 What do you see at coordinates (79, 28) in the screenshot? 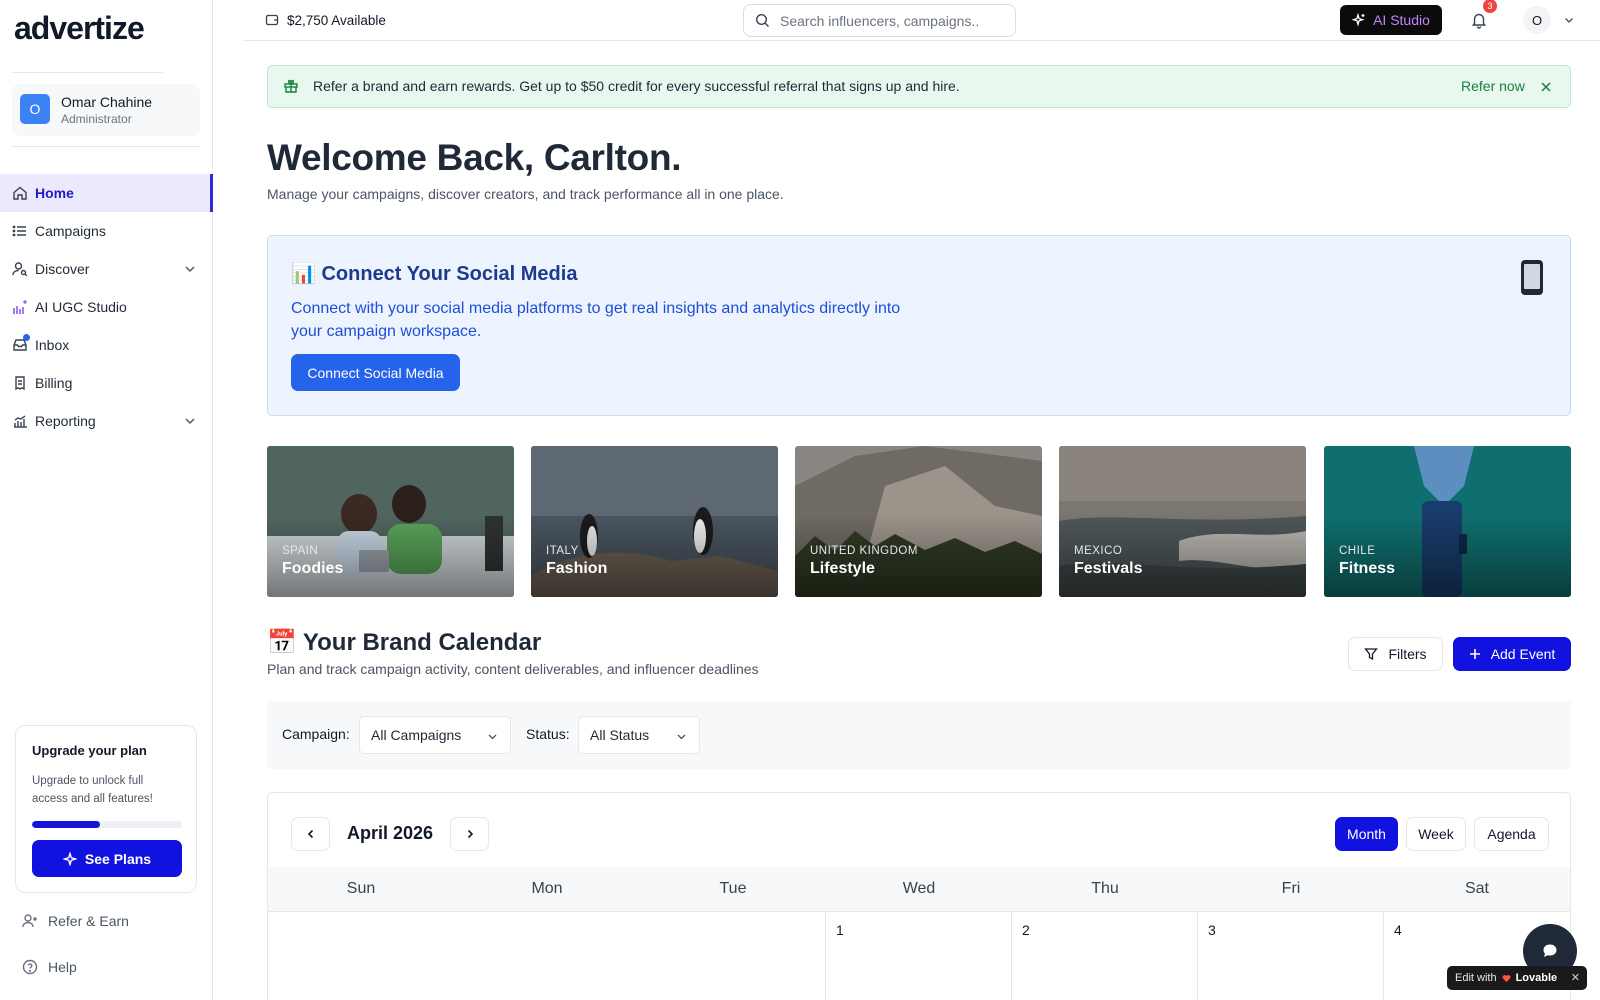
I see `brand-logo: advertize` at bounding box center [79, 28].